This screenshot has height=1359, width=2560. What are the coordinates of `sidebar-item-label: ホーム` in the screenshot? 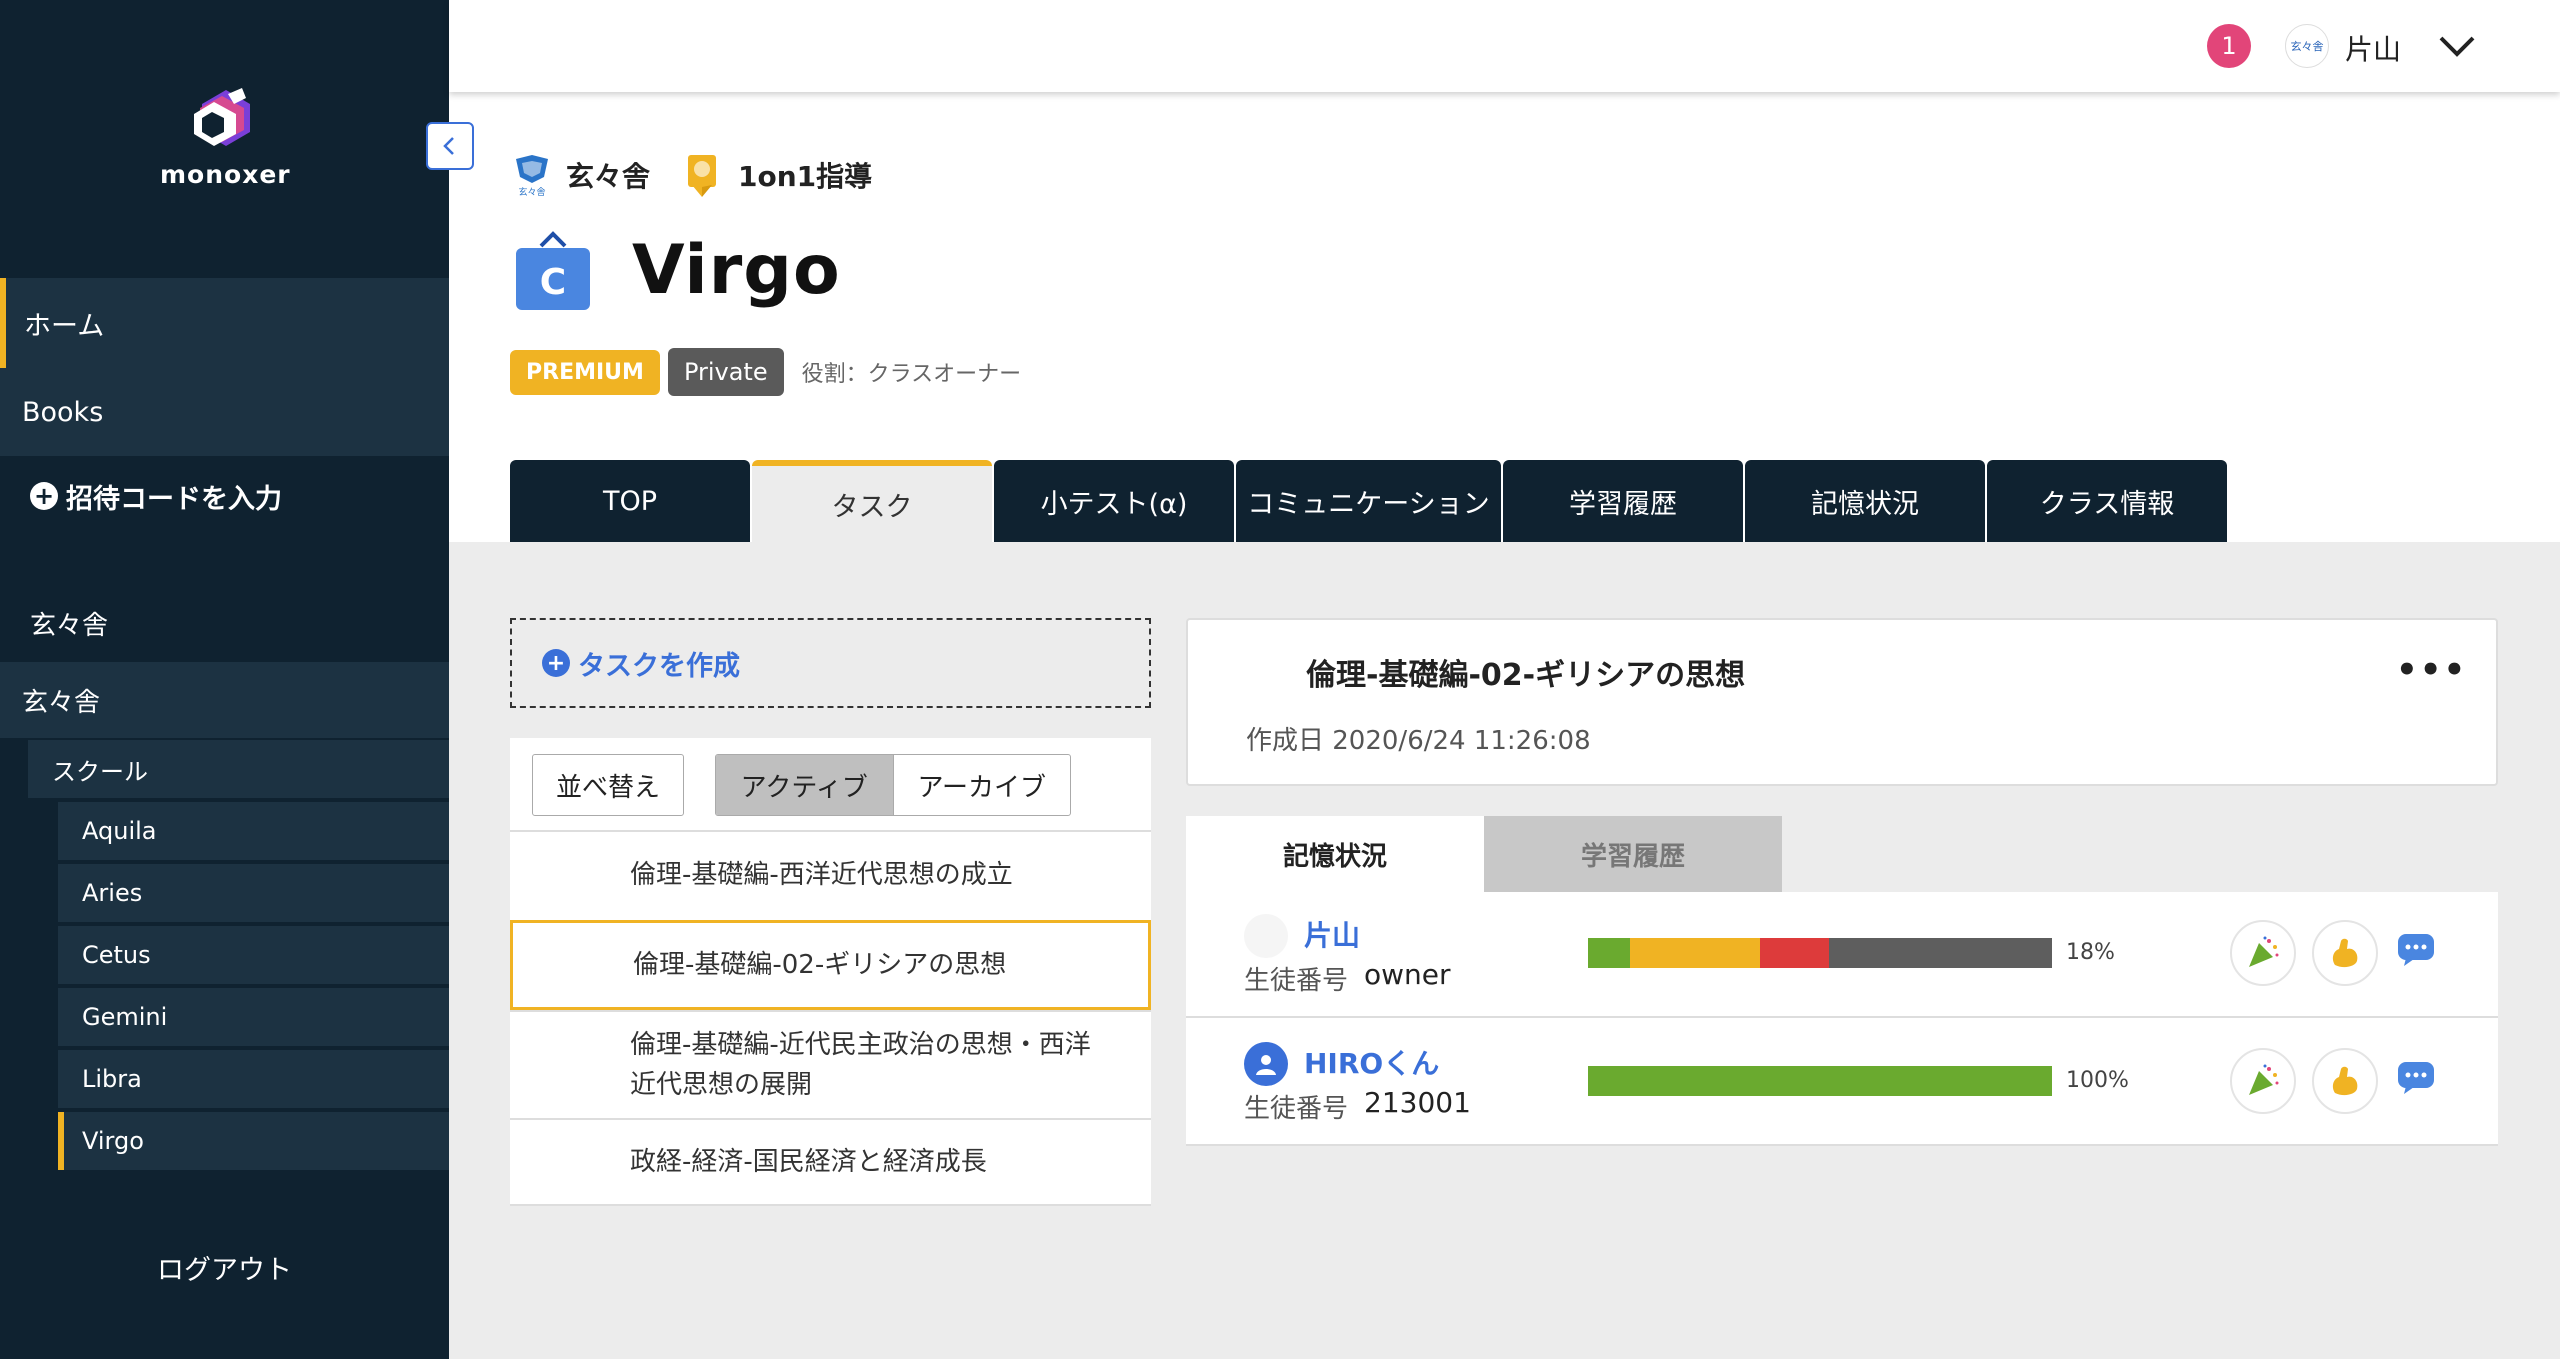 It's located at (64, 326).